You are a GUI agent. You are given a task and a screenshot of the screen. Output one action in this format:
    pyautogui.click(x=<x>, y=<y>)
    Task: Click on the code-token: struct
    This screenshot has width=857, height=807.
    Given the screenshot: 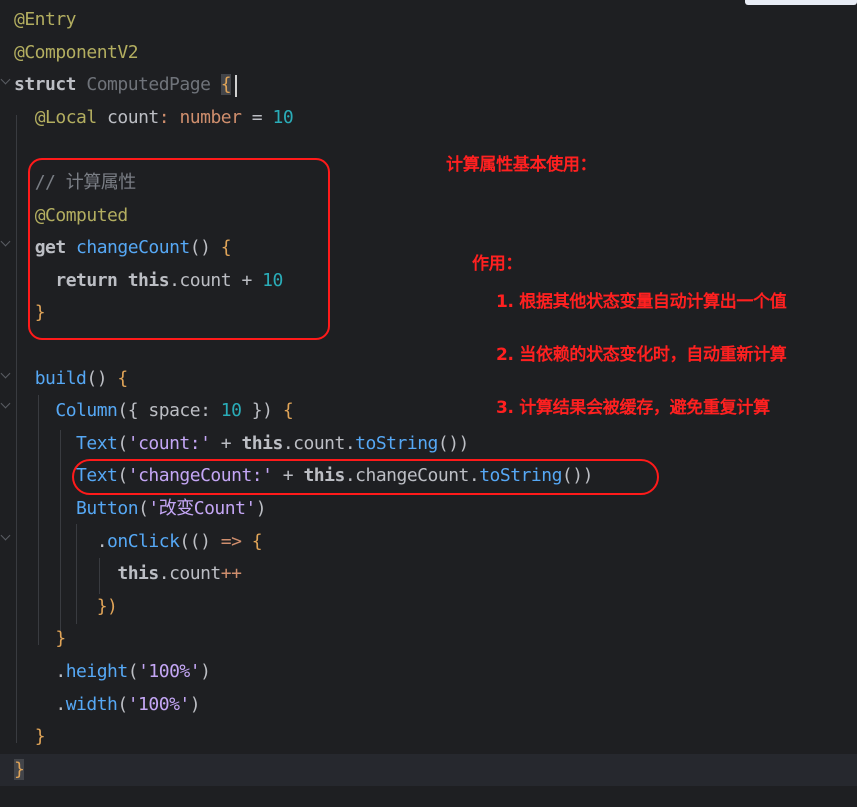 What is the action you would take?
    pyautogui.click(x=50, y=85)
    